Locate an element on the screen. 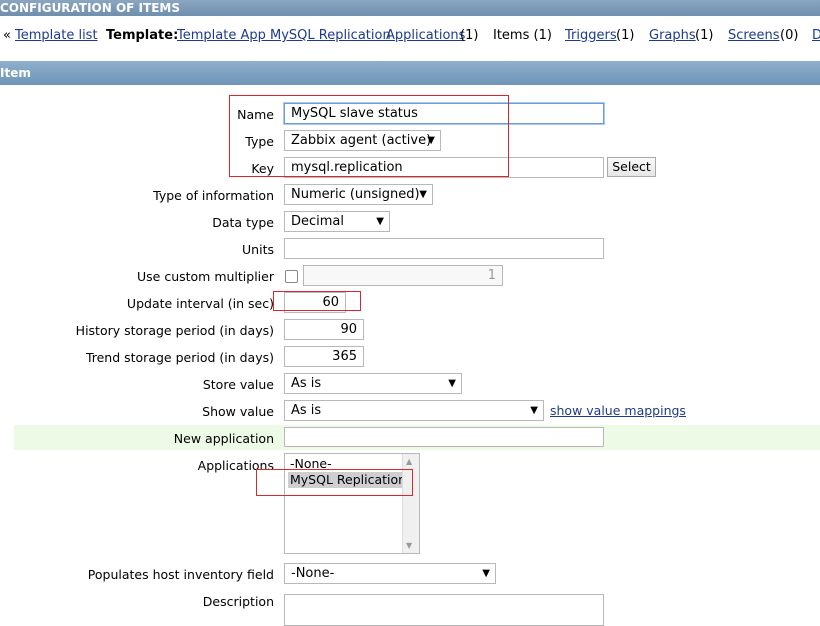  template-name-link: Template App MySQL Replication is located at coordinates (284, 35).